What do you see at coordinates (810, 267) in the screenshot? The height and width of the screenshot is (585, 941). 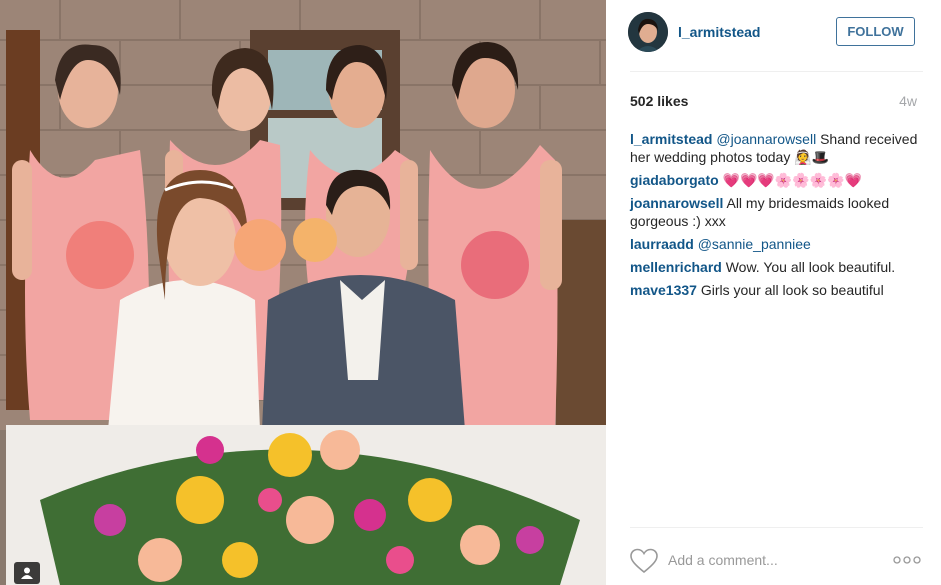 I see `comment-text: Wow. You all look beautiful.` at bounding box center [810, 267].